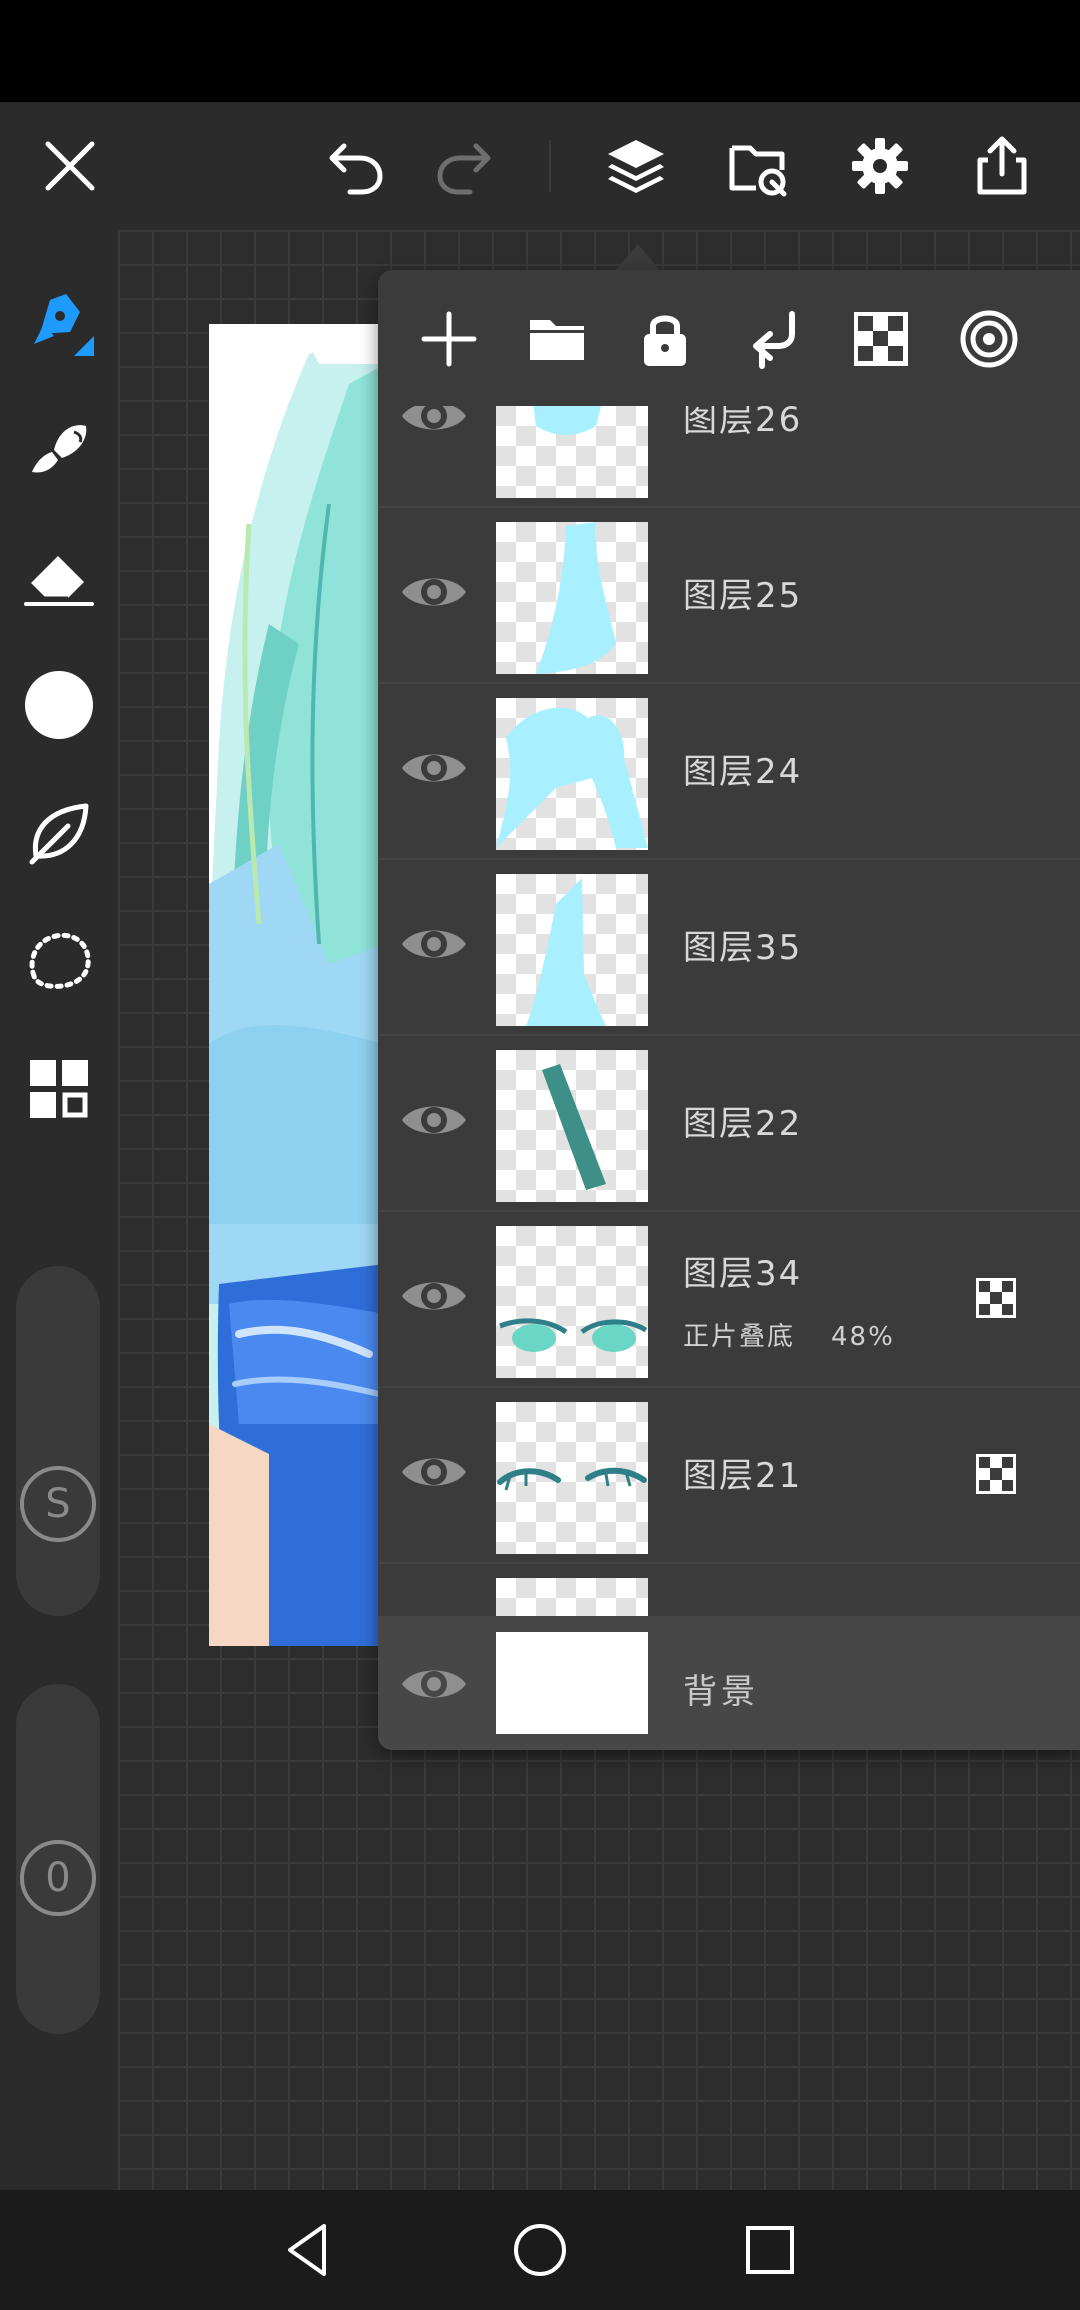  What do you see at coordinates (59, 1210) in the screenshot?
I see `left-toolbar: S 0` at bounding box center [59, 1210].